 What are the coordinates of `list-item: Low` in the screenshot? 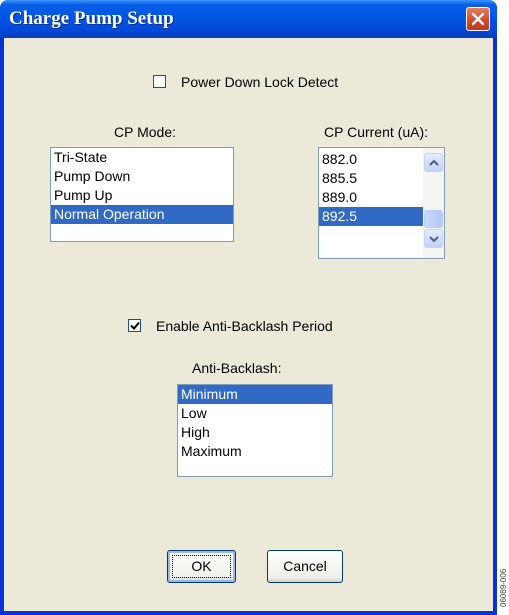 It's located at (255, 413).